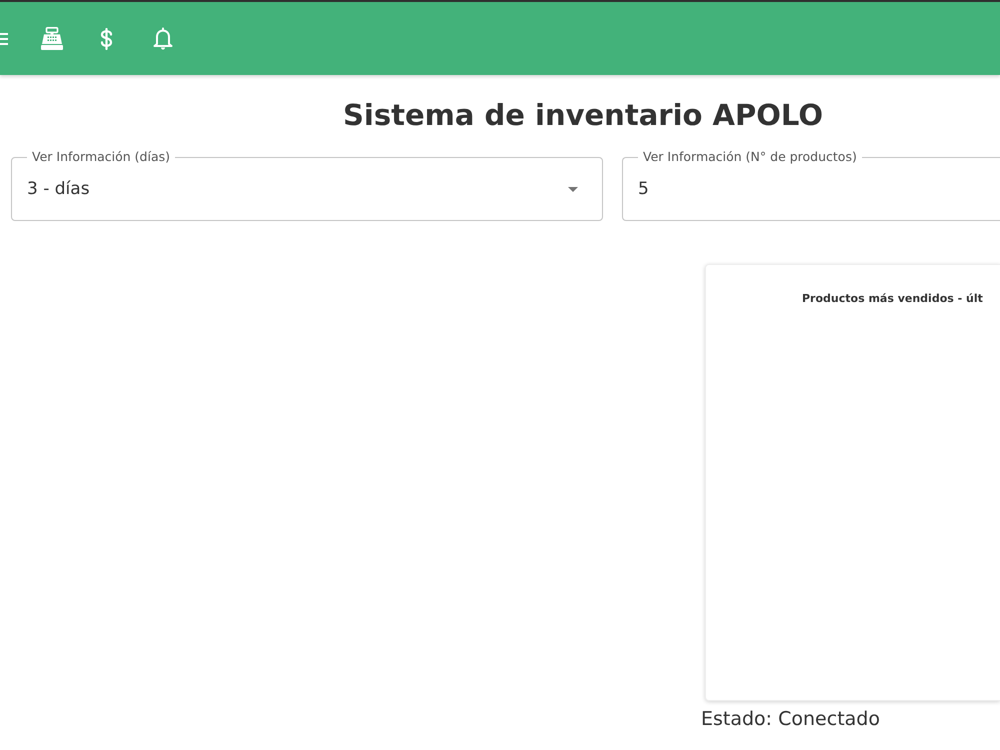  Describe the element at coordinates (573, 189) in the screenshot. I see `caret-down-icon` at that location.